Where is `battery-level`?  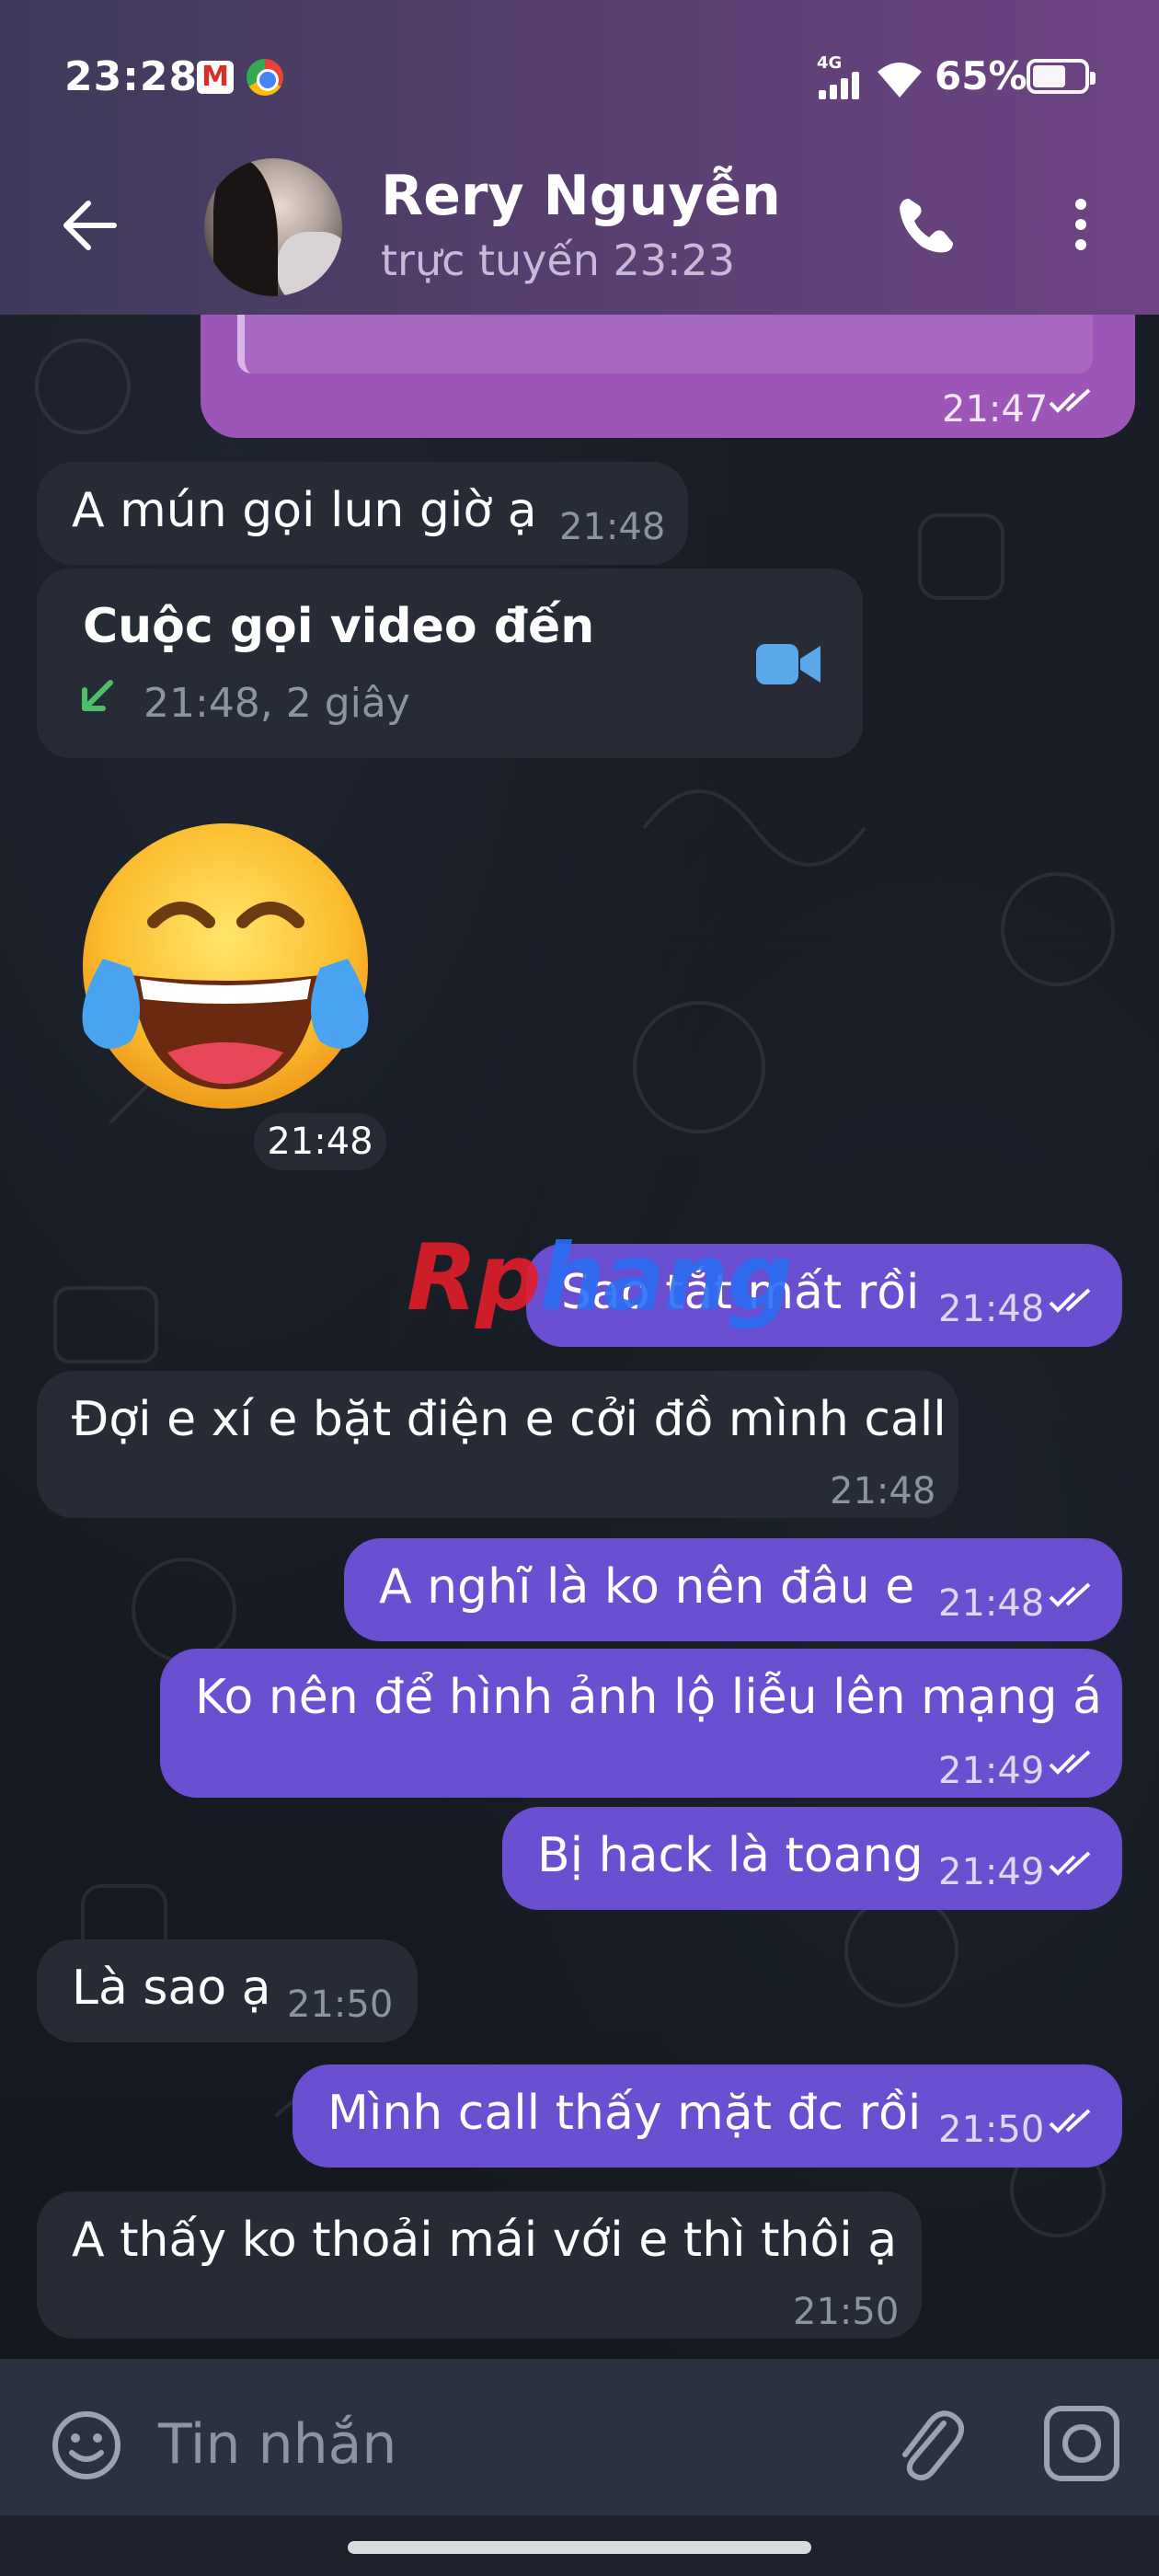 battery-level is located at coordinates (1049, 76).